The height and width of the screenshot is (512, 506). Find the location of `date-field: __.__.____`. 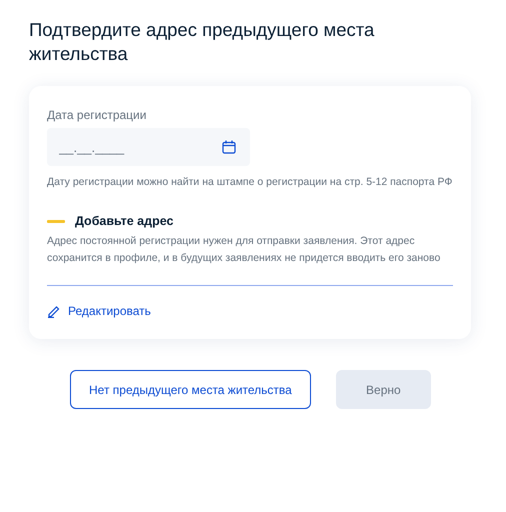

date-field: __.__.____ is located at coordinates (148, 147).